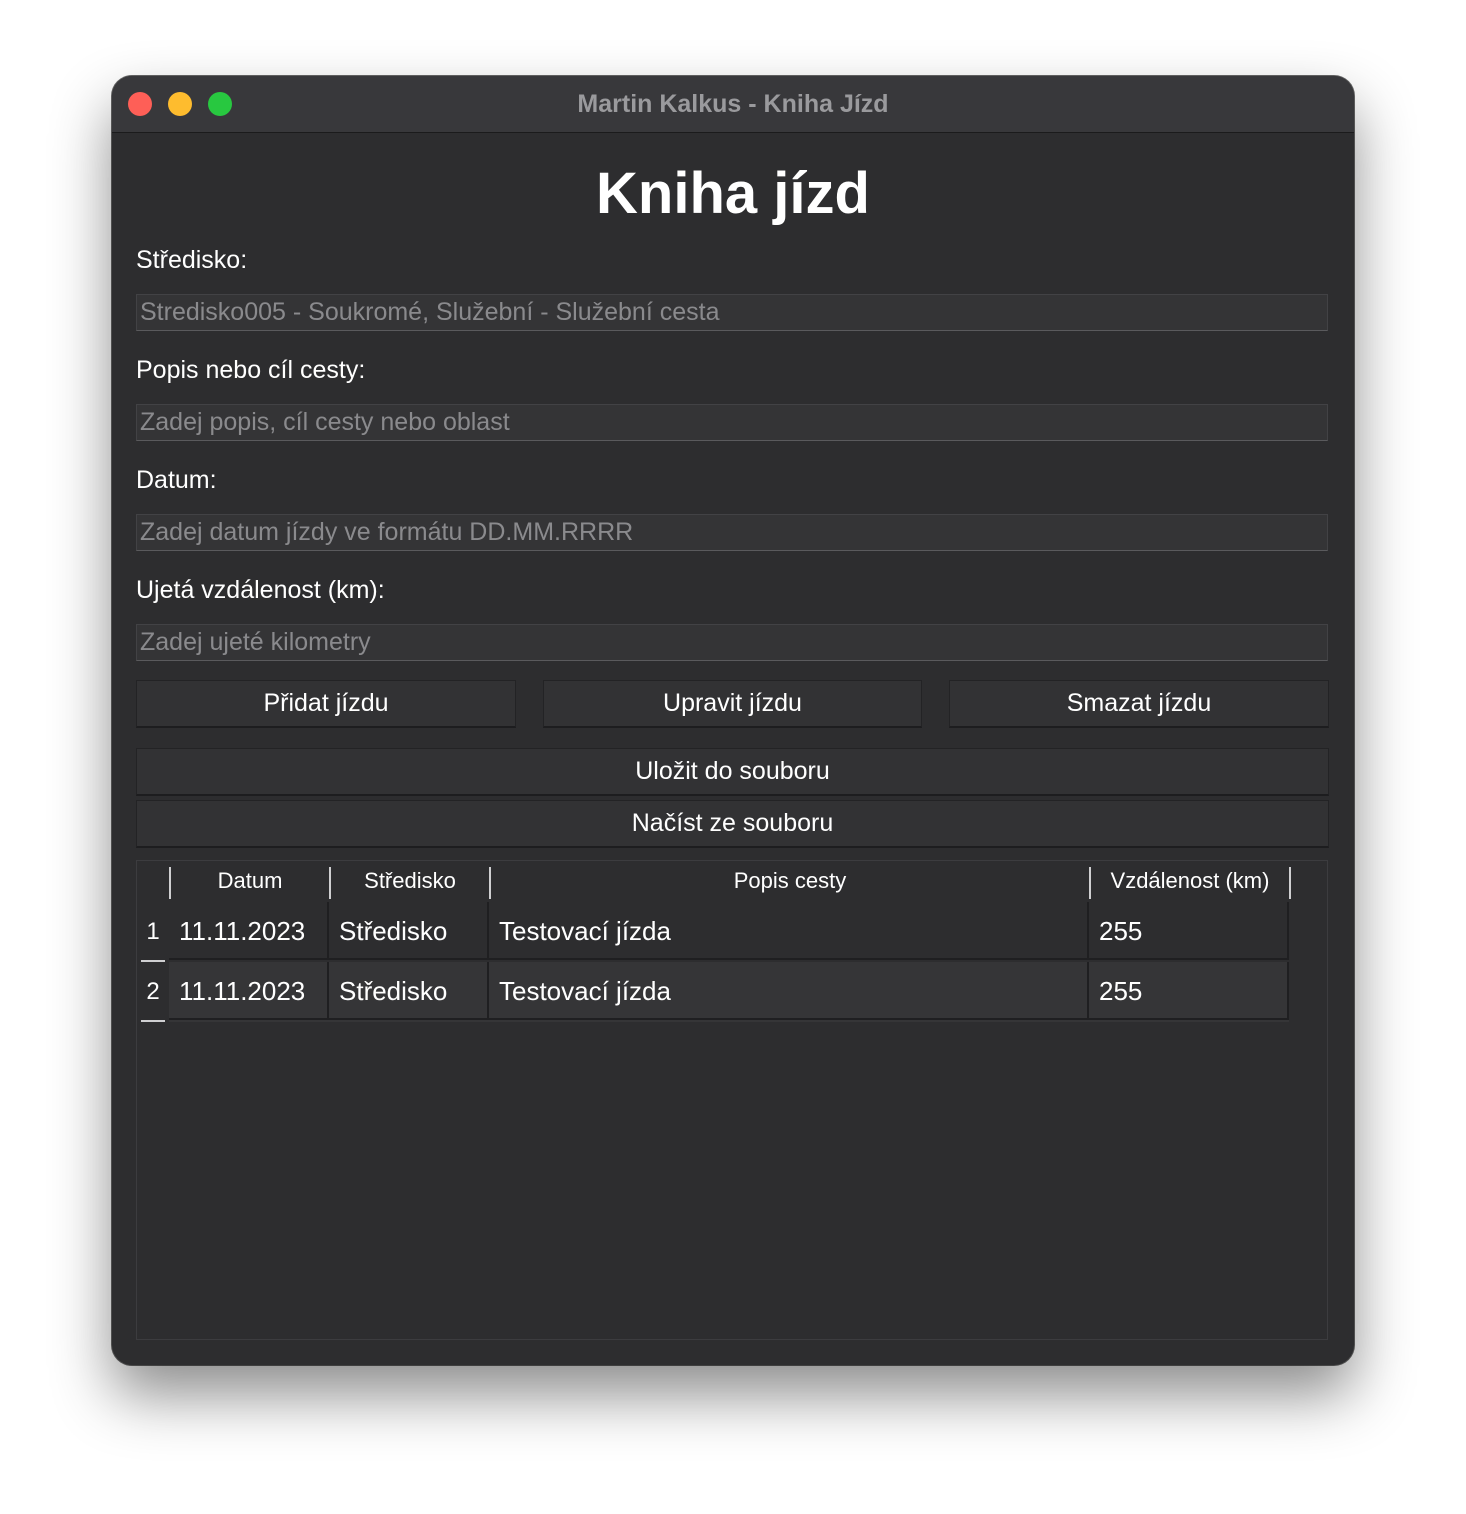 This screenshot has height=1514, width=1466. What do you see at coordinates (326, 704) in the screenshot?
I see `add-ride-button: Přidat jízdu` at bounding box center [326, 704].